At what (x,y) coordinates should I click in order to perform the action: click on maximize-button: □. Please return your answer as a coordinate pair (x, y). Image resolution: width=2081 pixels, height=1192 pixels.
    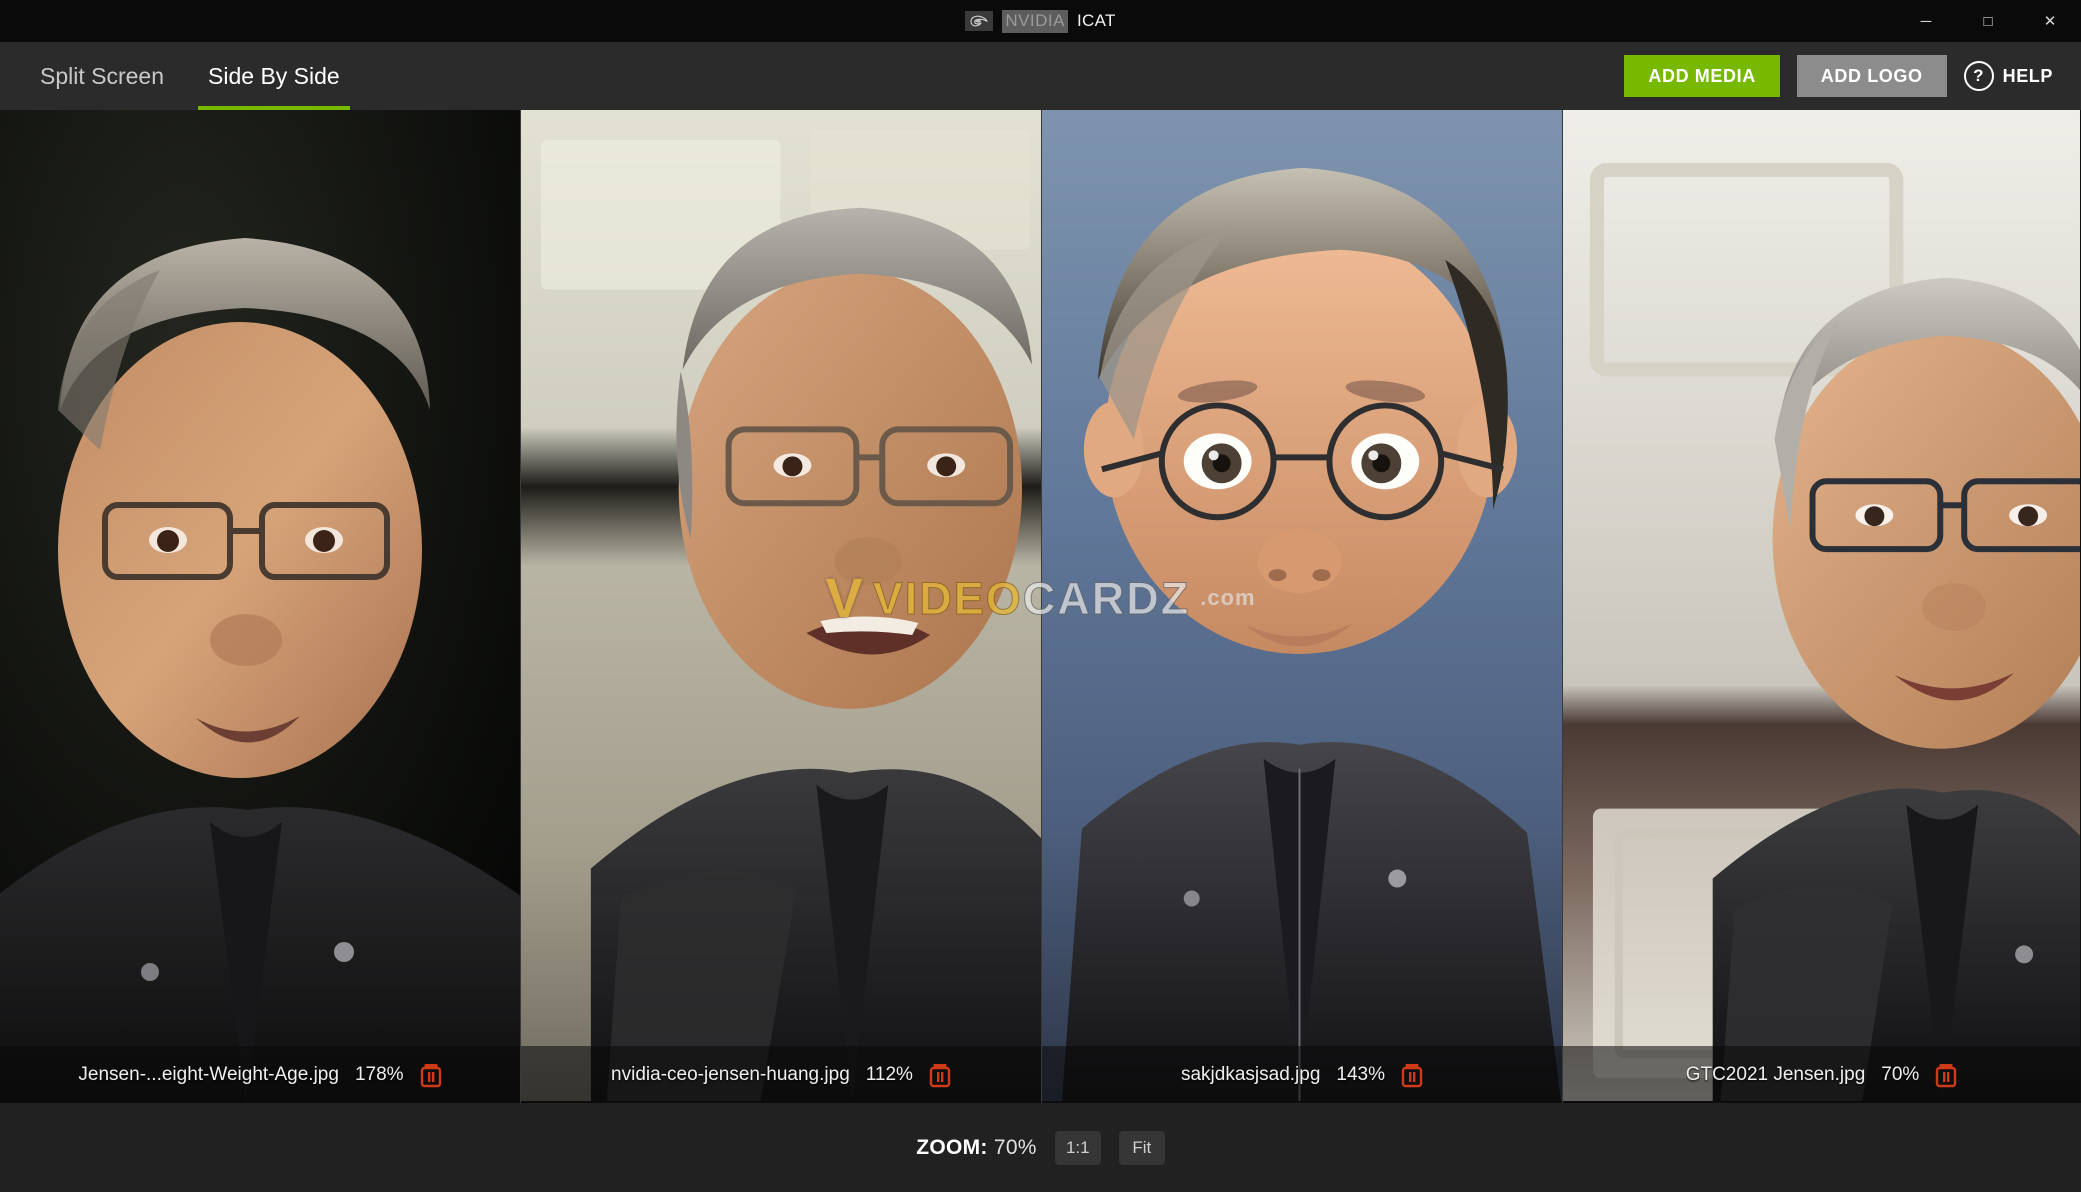
    Looking at the image, I should click on (1988, 21).